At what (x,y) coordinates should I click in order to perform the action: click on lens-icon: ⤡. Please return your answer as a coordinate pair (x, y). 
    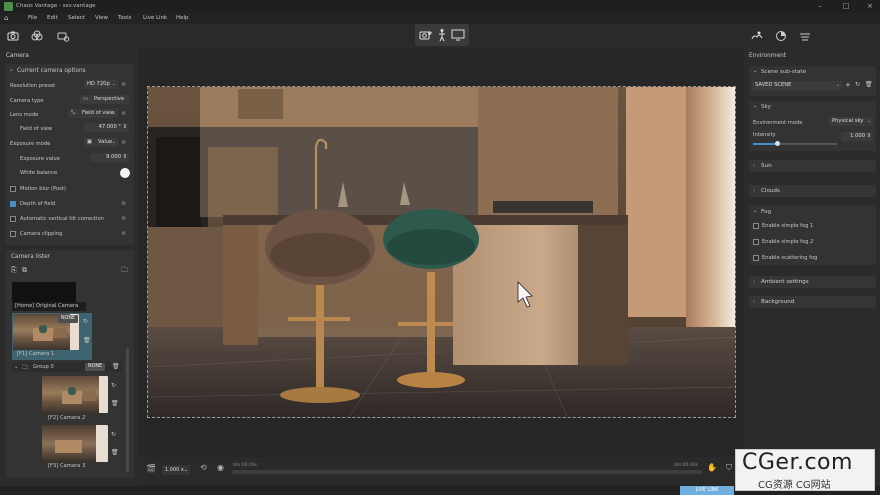
    Looking at the image, I should click on (73, 113).